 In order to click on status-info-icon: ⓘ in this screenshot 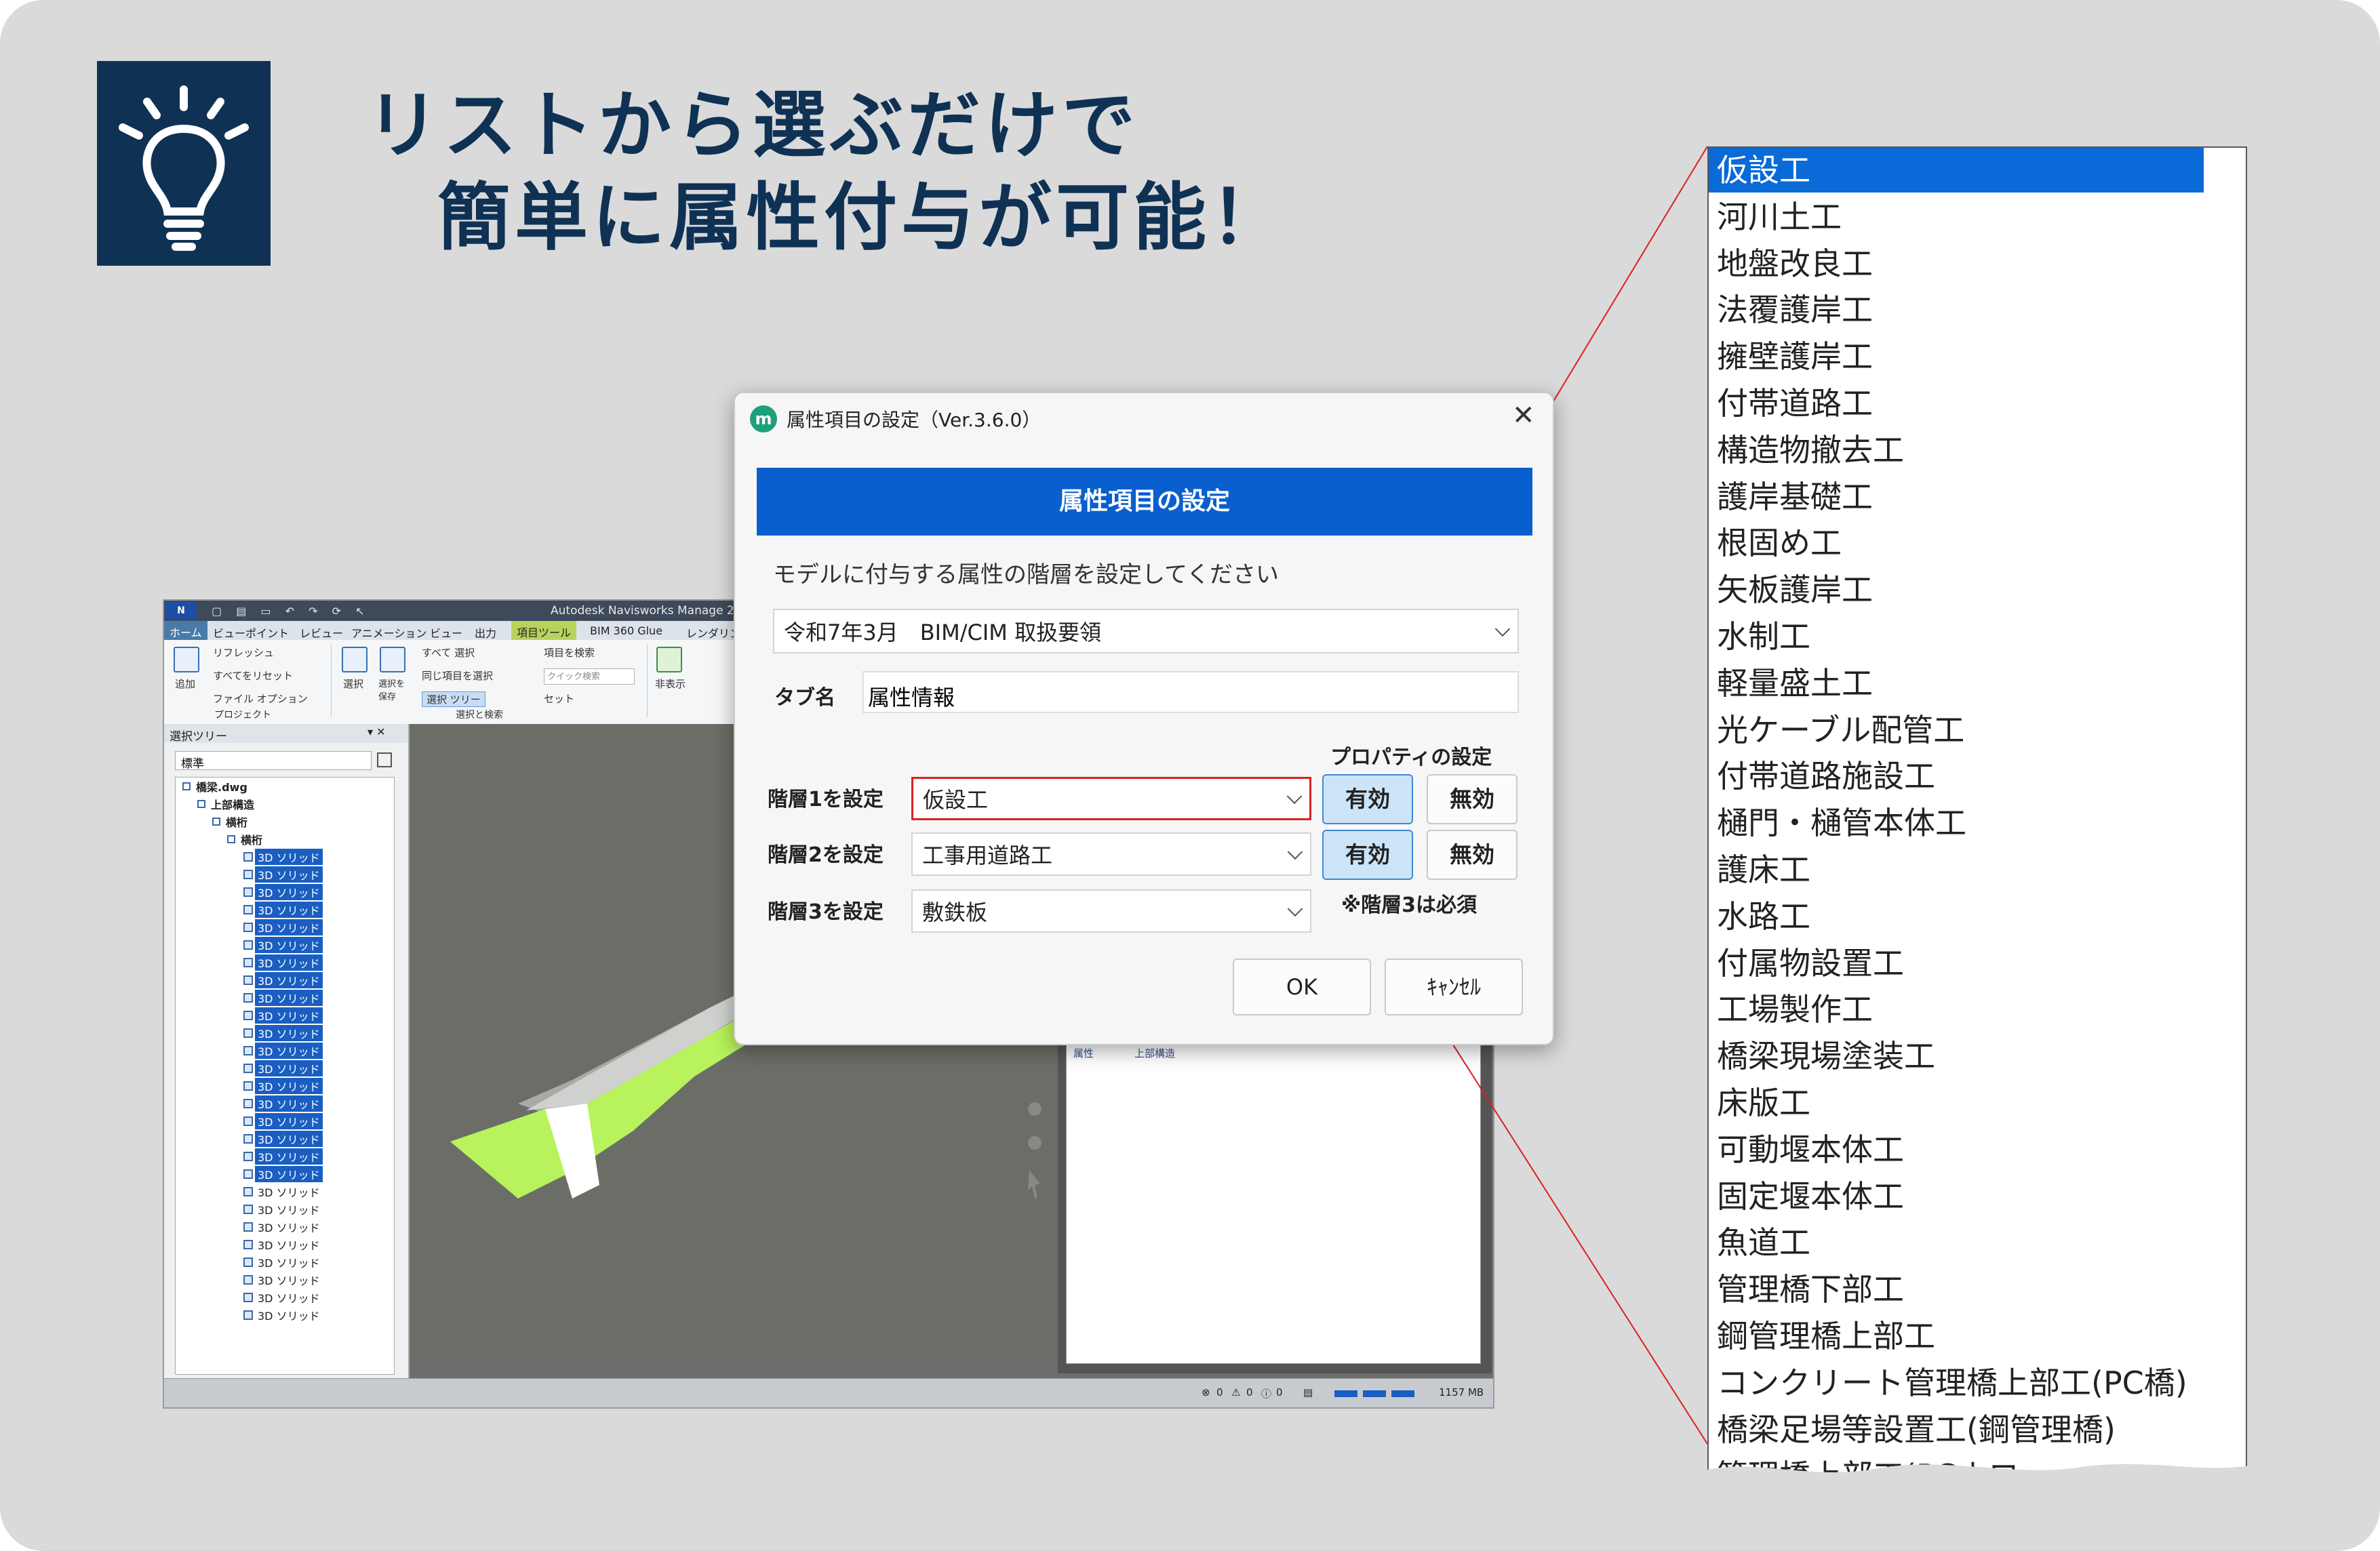, I will do `click(1266, 1393)`.